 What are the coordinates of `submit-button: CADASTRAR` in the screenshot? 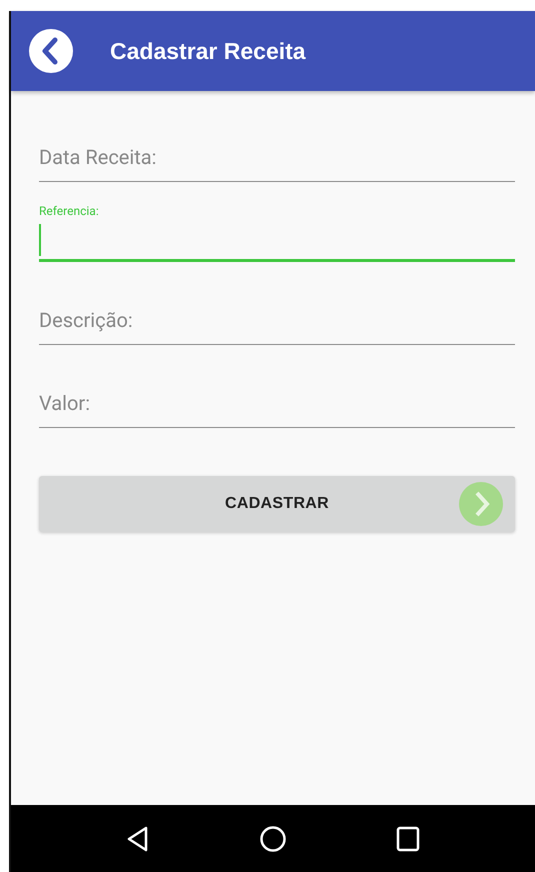 It's located at (277, 504).